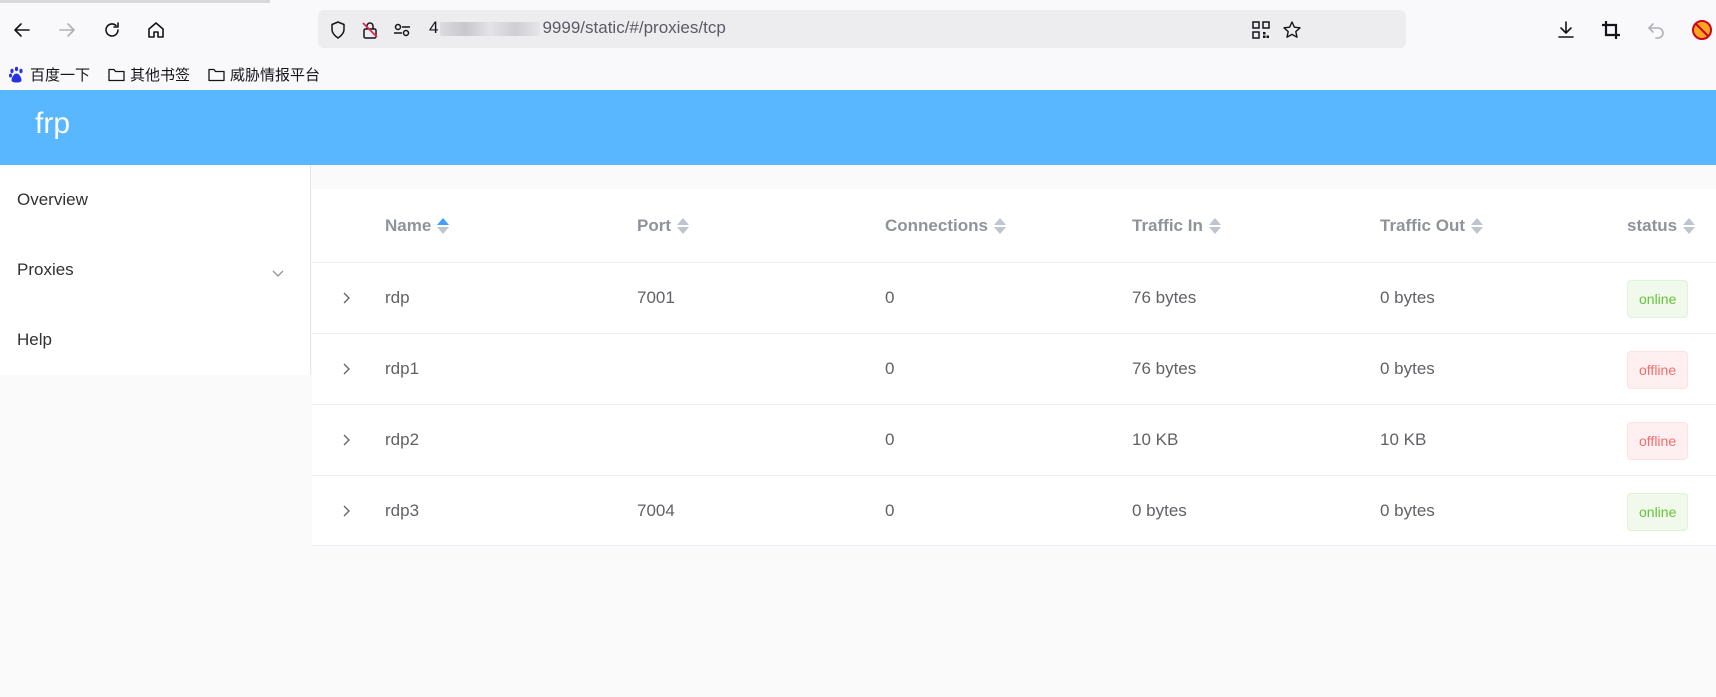  What do you see at coordinates (402, 30) in the screenshot?
I see `permissions-icon` at bounding box center [402, 30].